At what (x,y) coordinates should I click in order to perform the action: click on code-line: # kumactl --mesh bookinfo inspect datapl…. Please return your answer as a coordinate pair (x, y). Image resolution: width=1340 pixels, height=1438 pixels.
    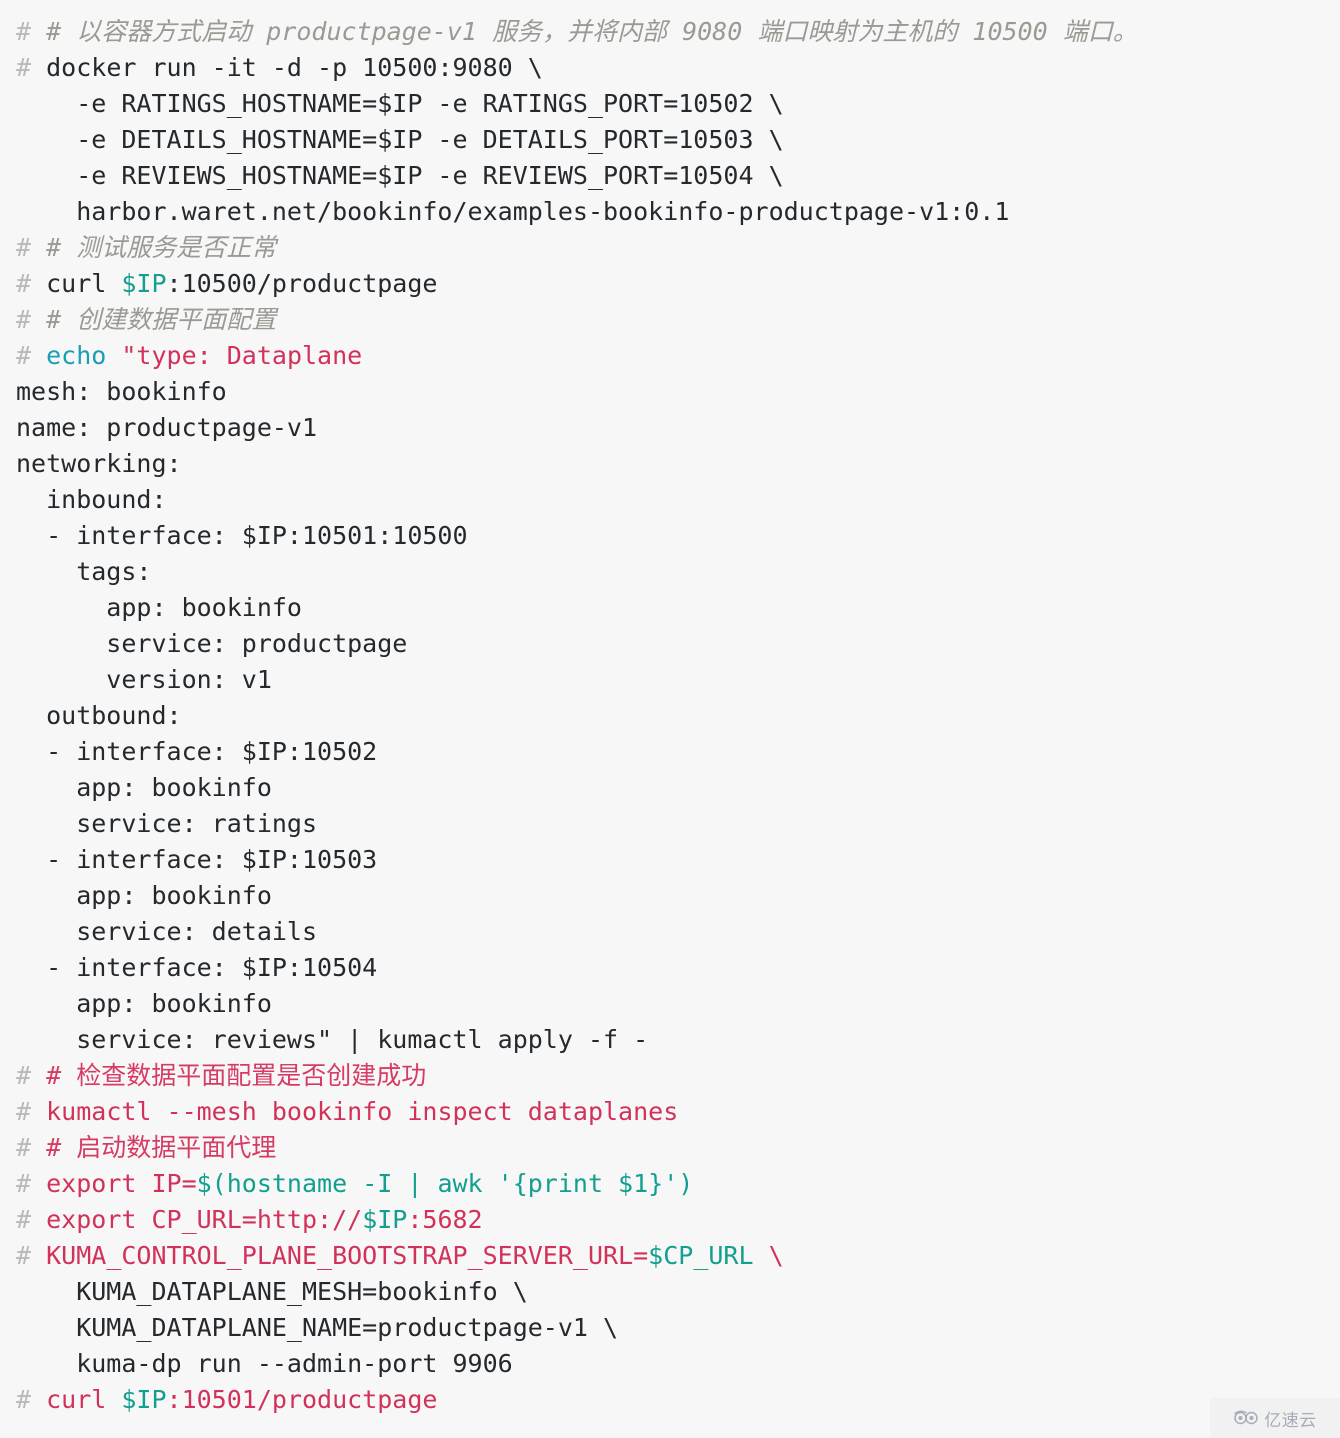
    Looking at the image, I should click on (670, 1112).